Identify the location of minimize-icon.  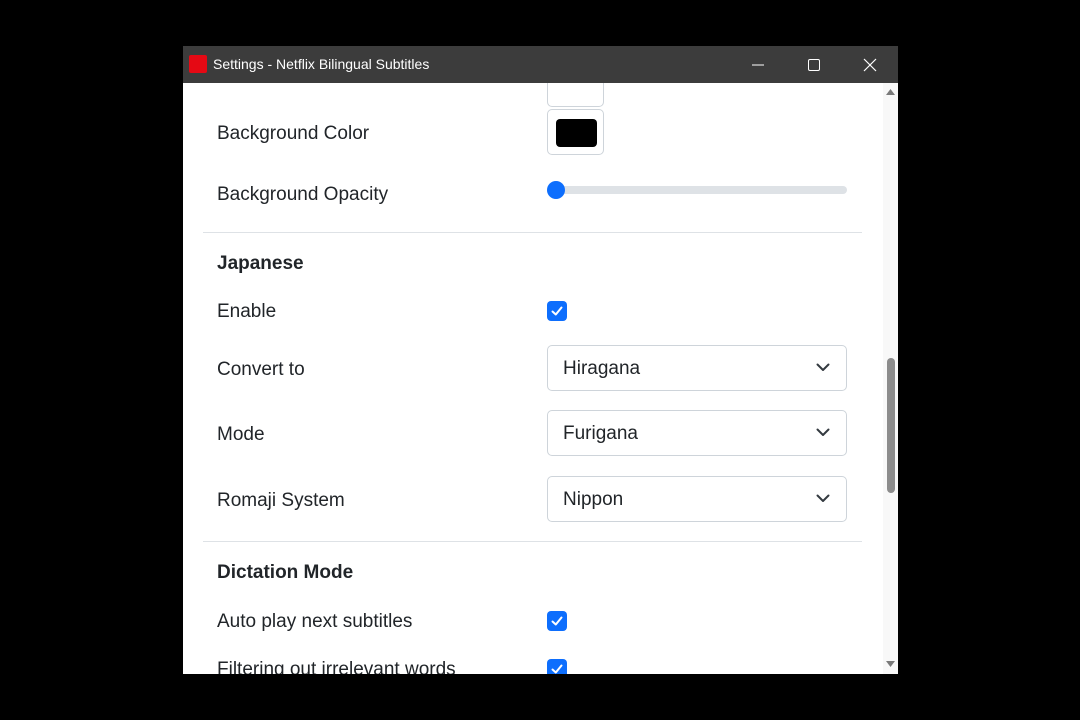
(758, 64).